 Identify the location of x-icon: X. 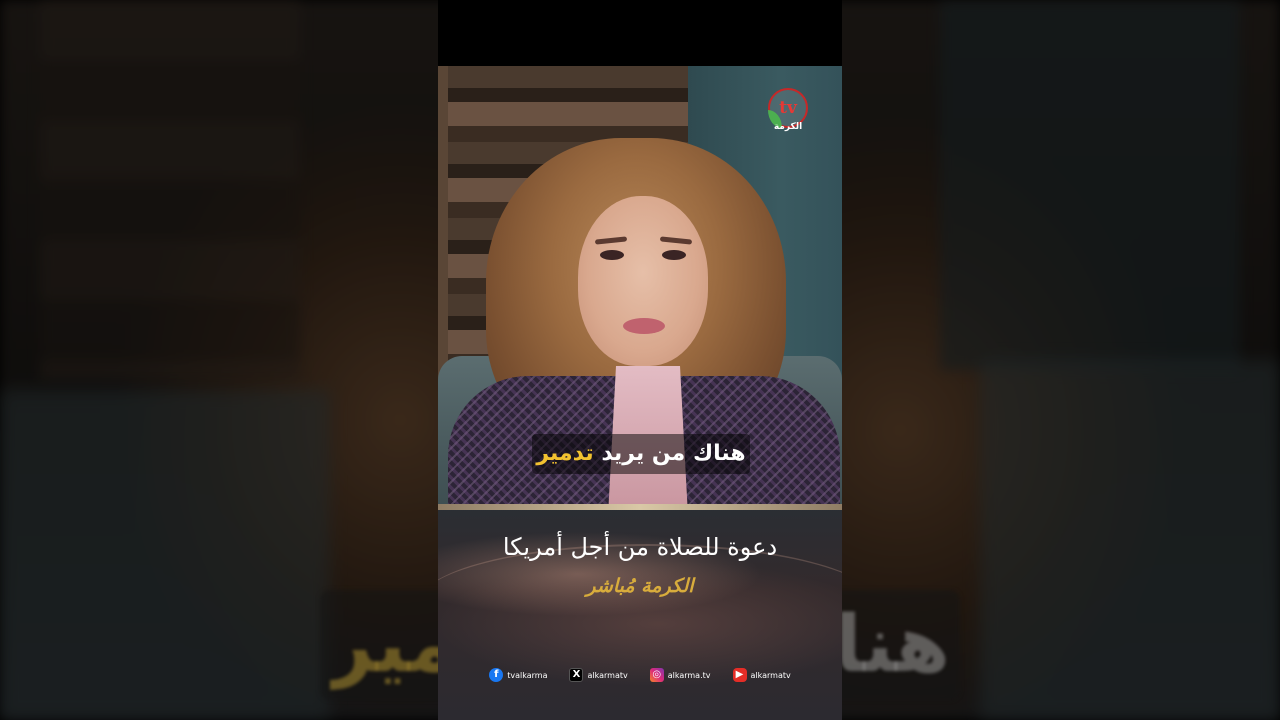
(576, 675).